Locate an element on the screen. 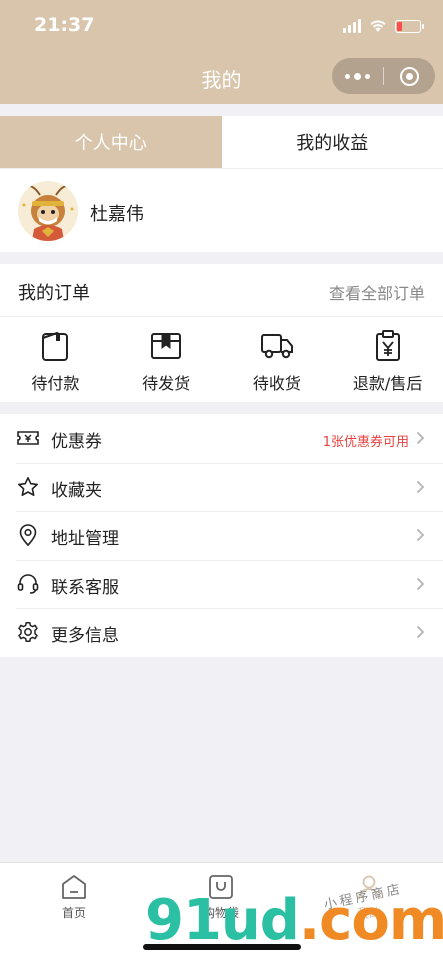 The image size is (443, 960). menu-label: 更多信息 is located at coordinates (85, 636).